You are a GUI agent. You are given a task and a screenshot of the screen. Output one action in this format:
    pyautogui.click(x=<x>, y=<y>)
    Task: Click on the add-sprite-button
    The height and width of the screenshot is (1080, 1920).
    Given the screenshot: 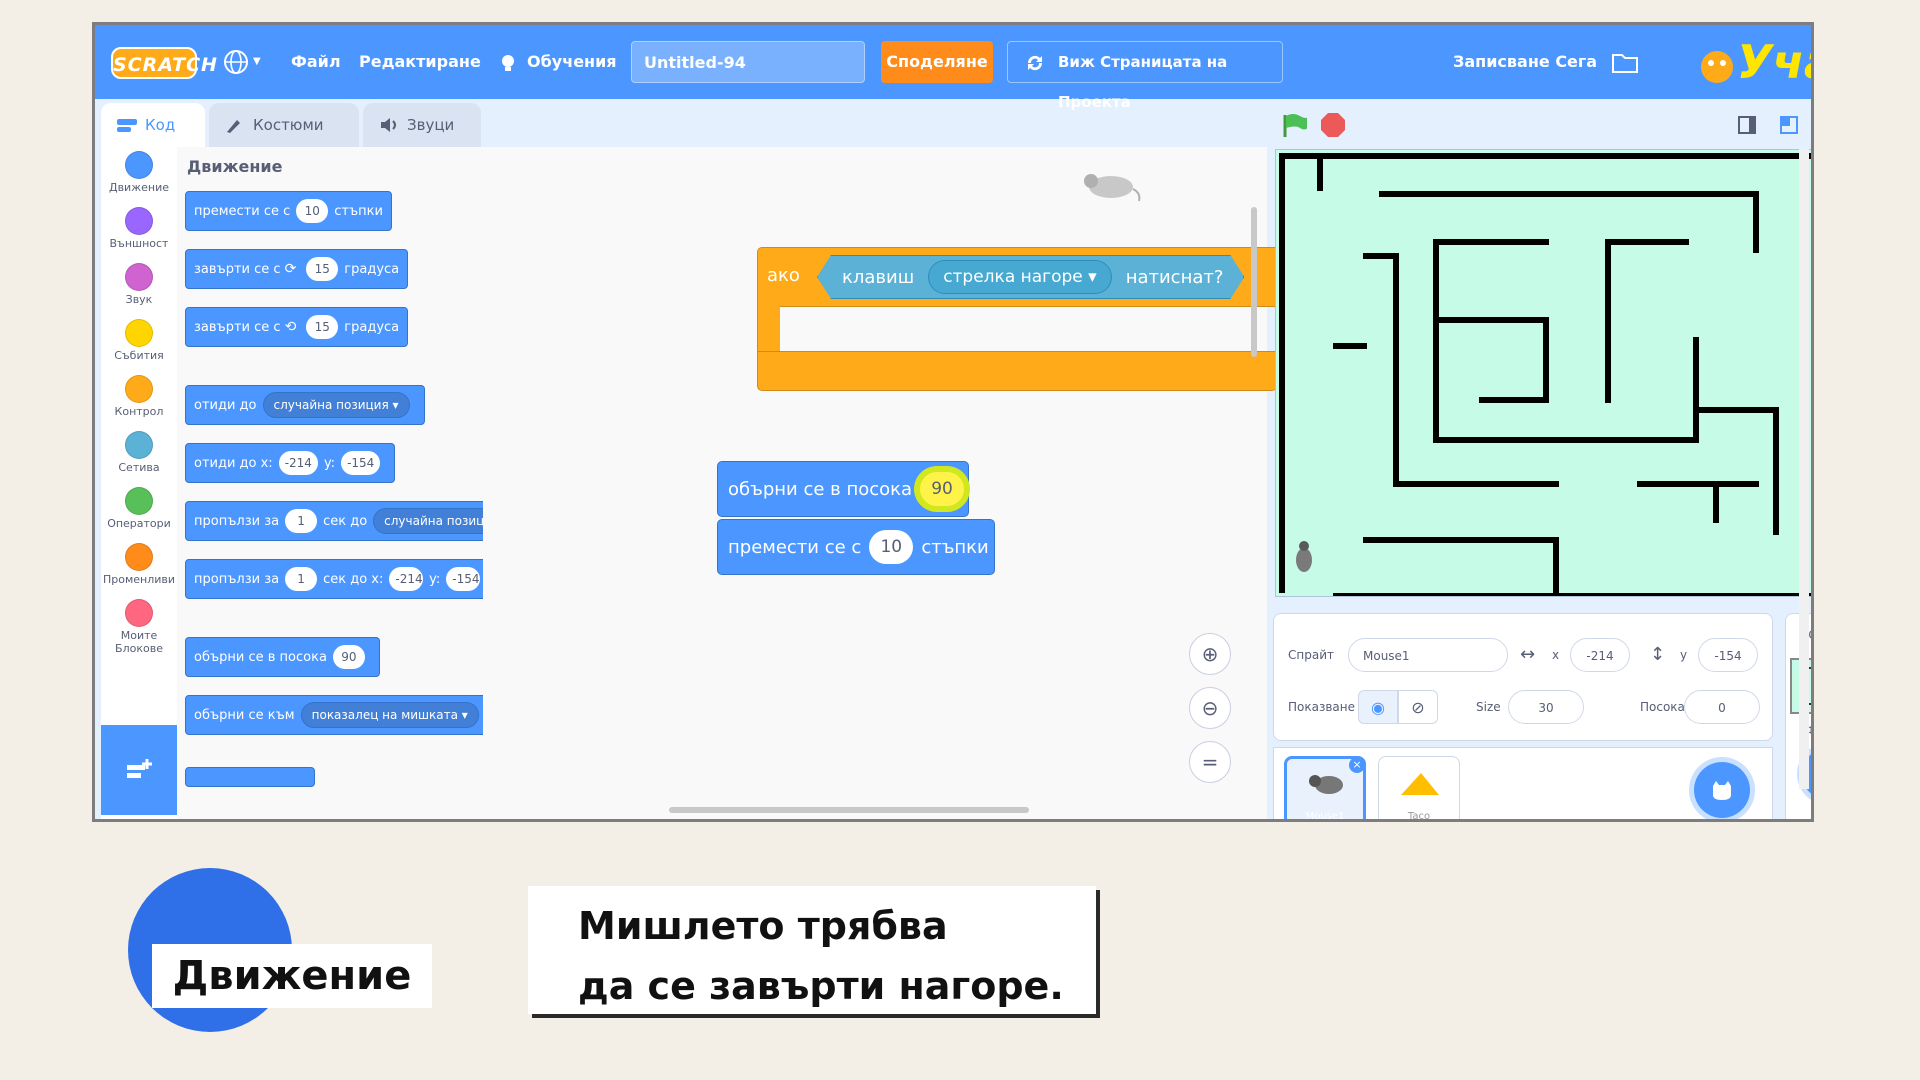 What is the action you would take?
    pyautogui.click(x=1722, y=790)
    